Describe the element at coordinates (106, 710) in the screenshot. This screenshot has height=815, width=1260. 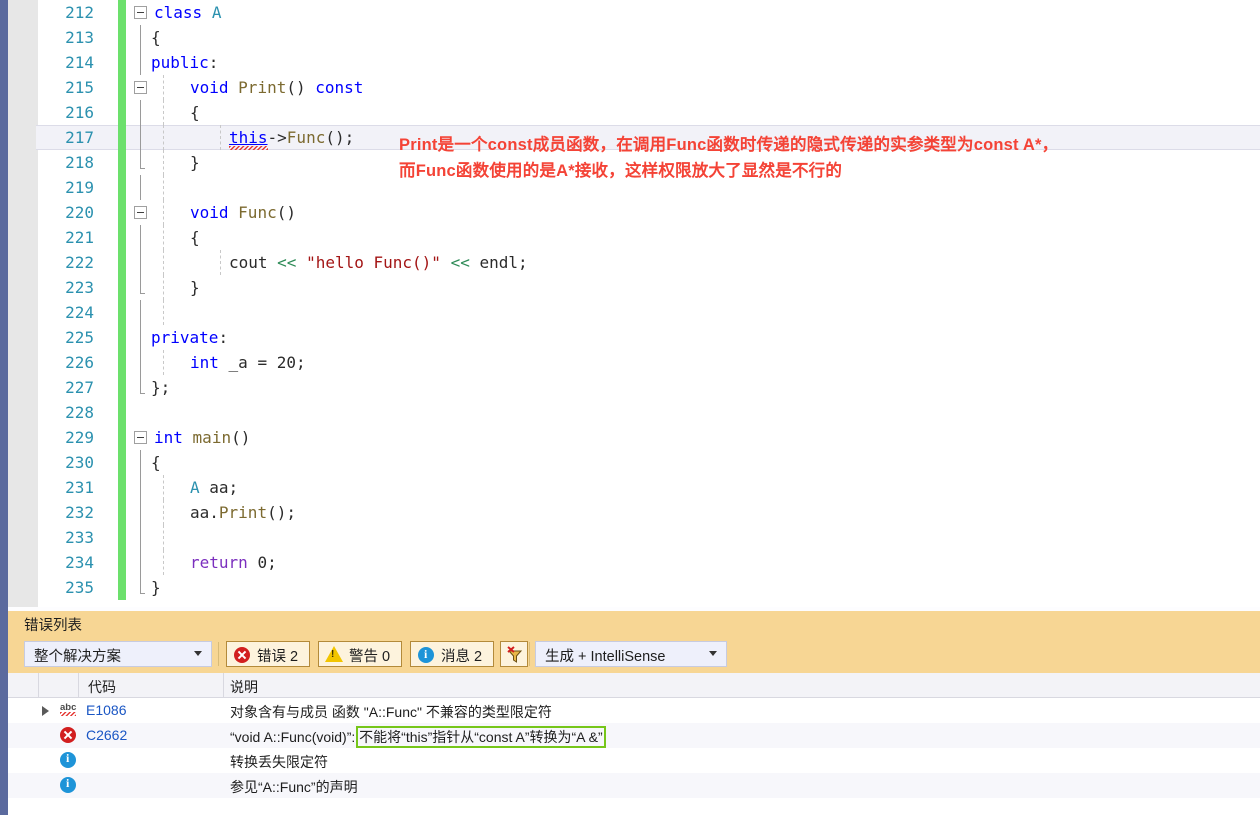
I see `row-code: E1086` at that location.